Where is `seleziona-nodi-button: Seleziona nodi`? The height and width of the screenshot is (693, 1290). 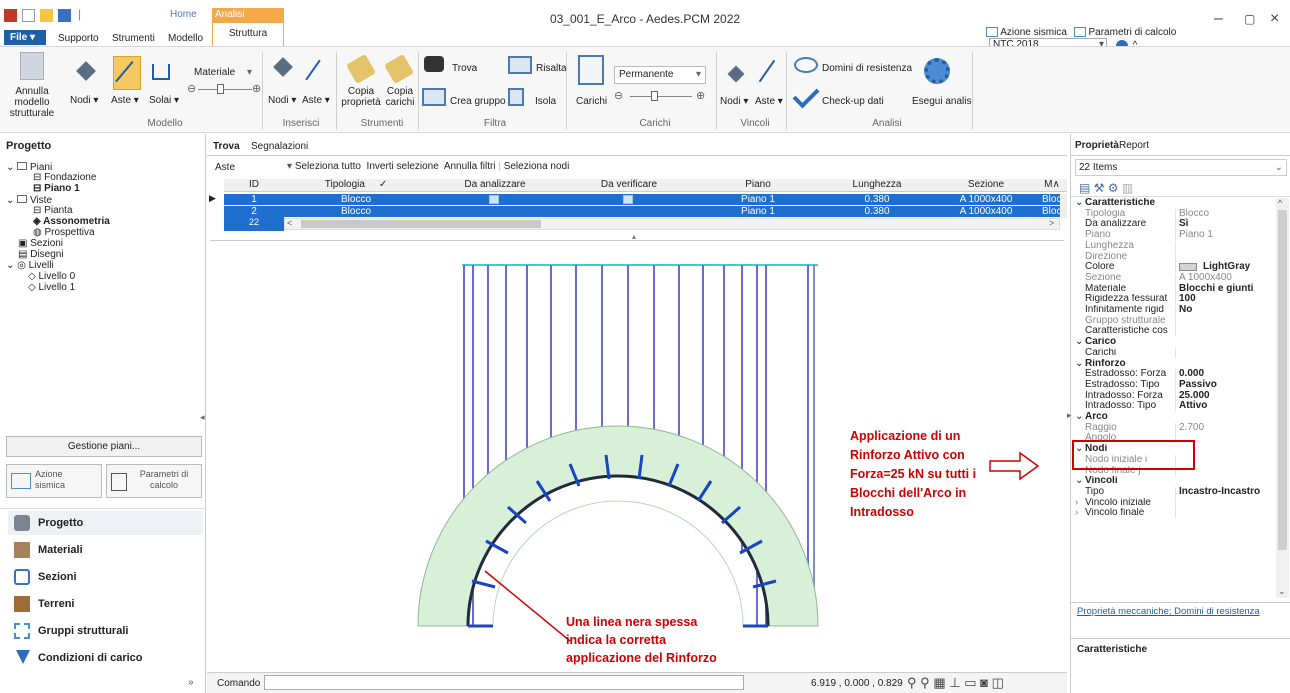
seleziona-nodi-button: Seleziona nodi is located at coordinates (537, 166).